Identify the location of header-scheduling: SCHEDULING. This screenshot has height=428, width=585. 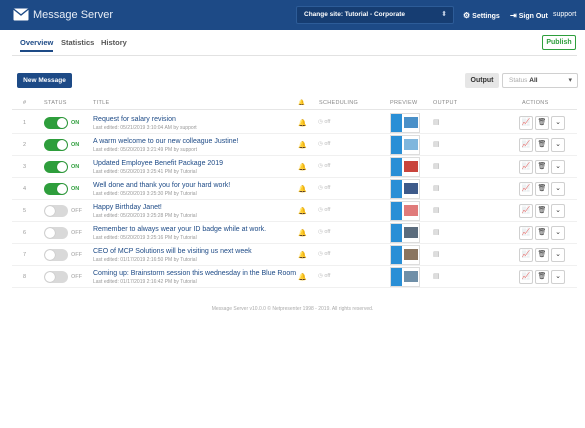
(339, 103).